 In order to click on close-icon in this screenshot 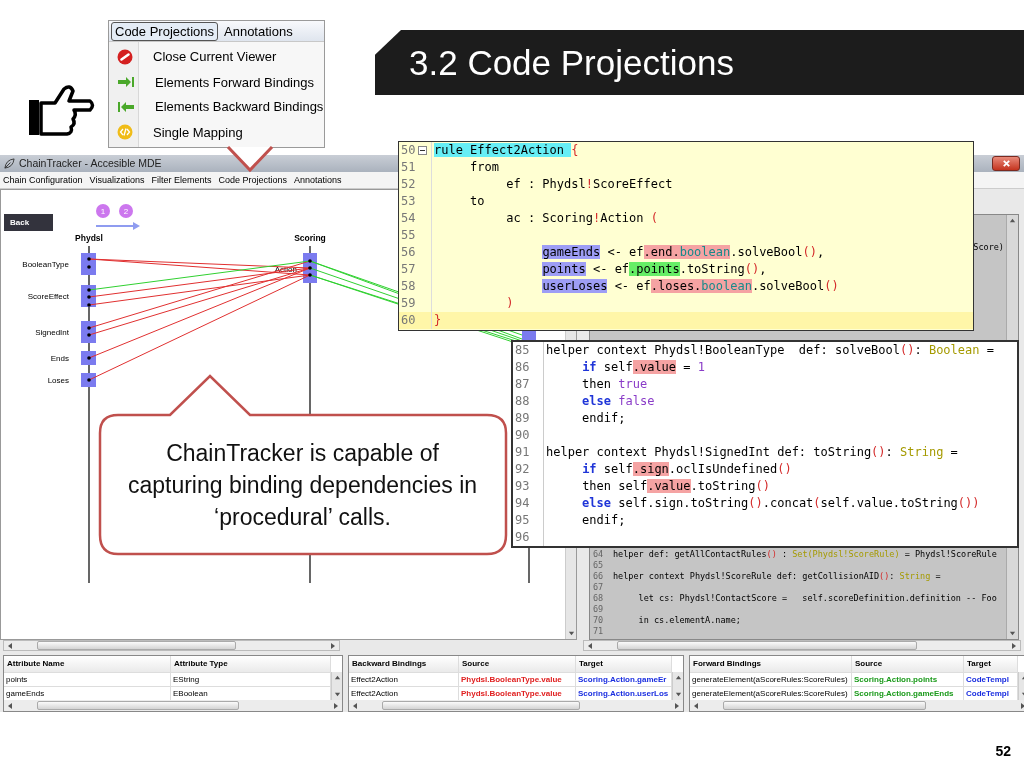, I will do `click(1006, 163)`.